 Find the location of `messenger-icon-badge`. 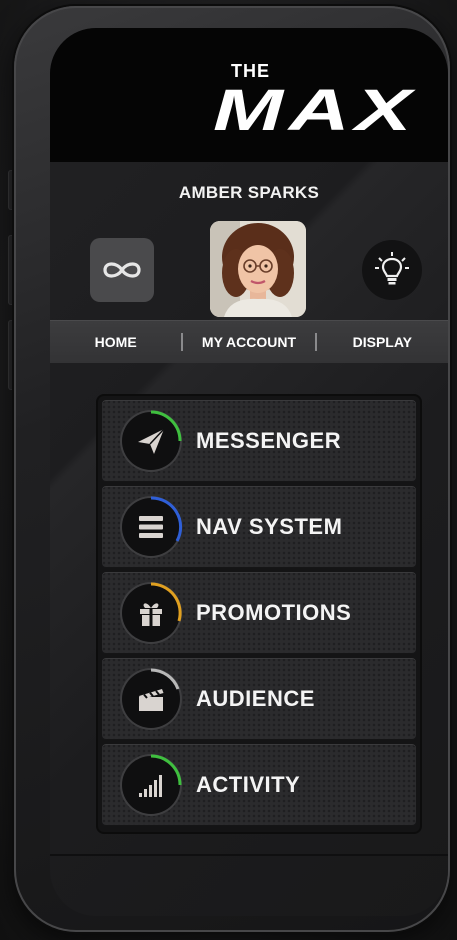

messenger-icon-badge is located at coordinates (152, 440).